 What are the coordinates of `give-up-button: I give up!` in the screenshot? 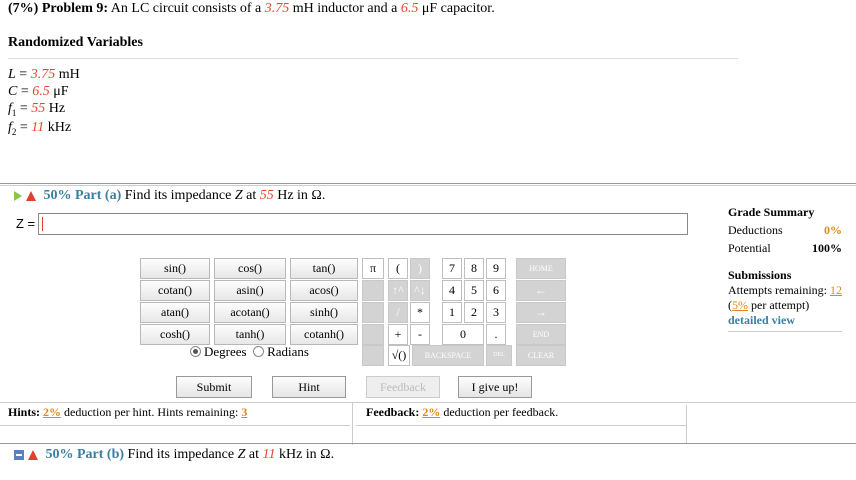 It's located at (495, 387).